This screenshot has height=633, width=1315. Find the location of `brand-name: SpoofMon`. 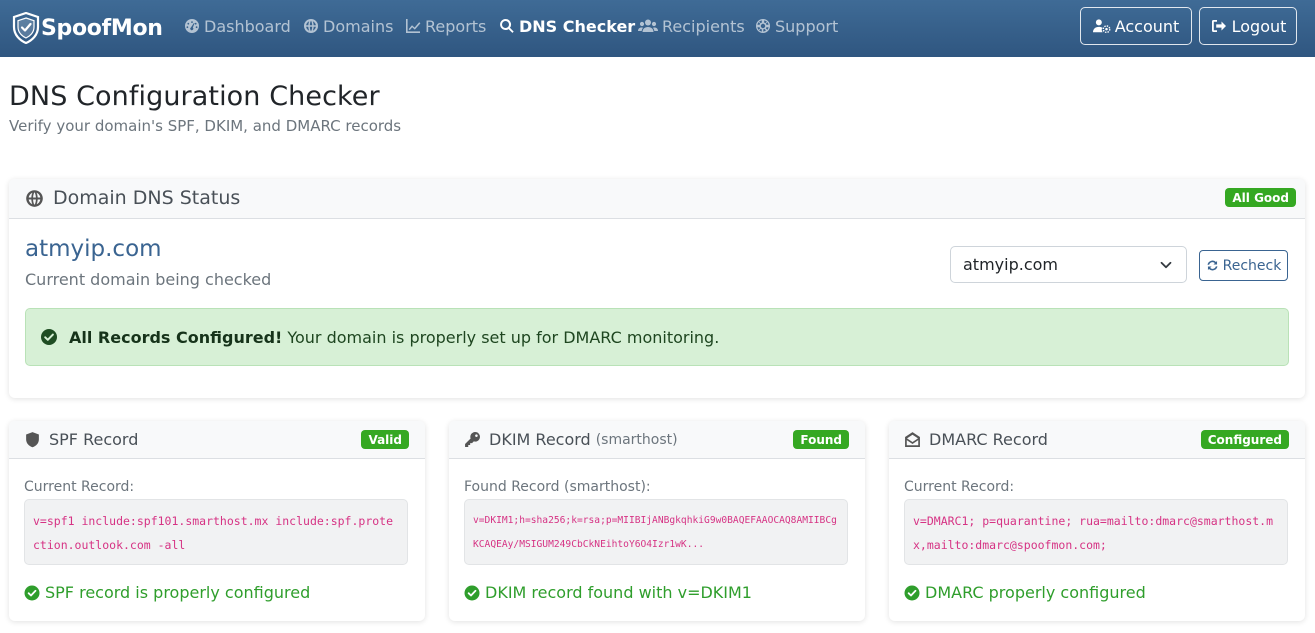

brand-name: SpoofMon is located at coordinates (102, 28).